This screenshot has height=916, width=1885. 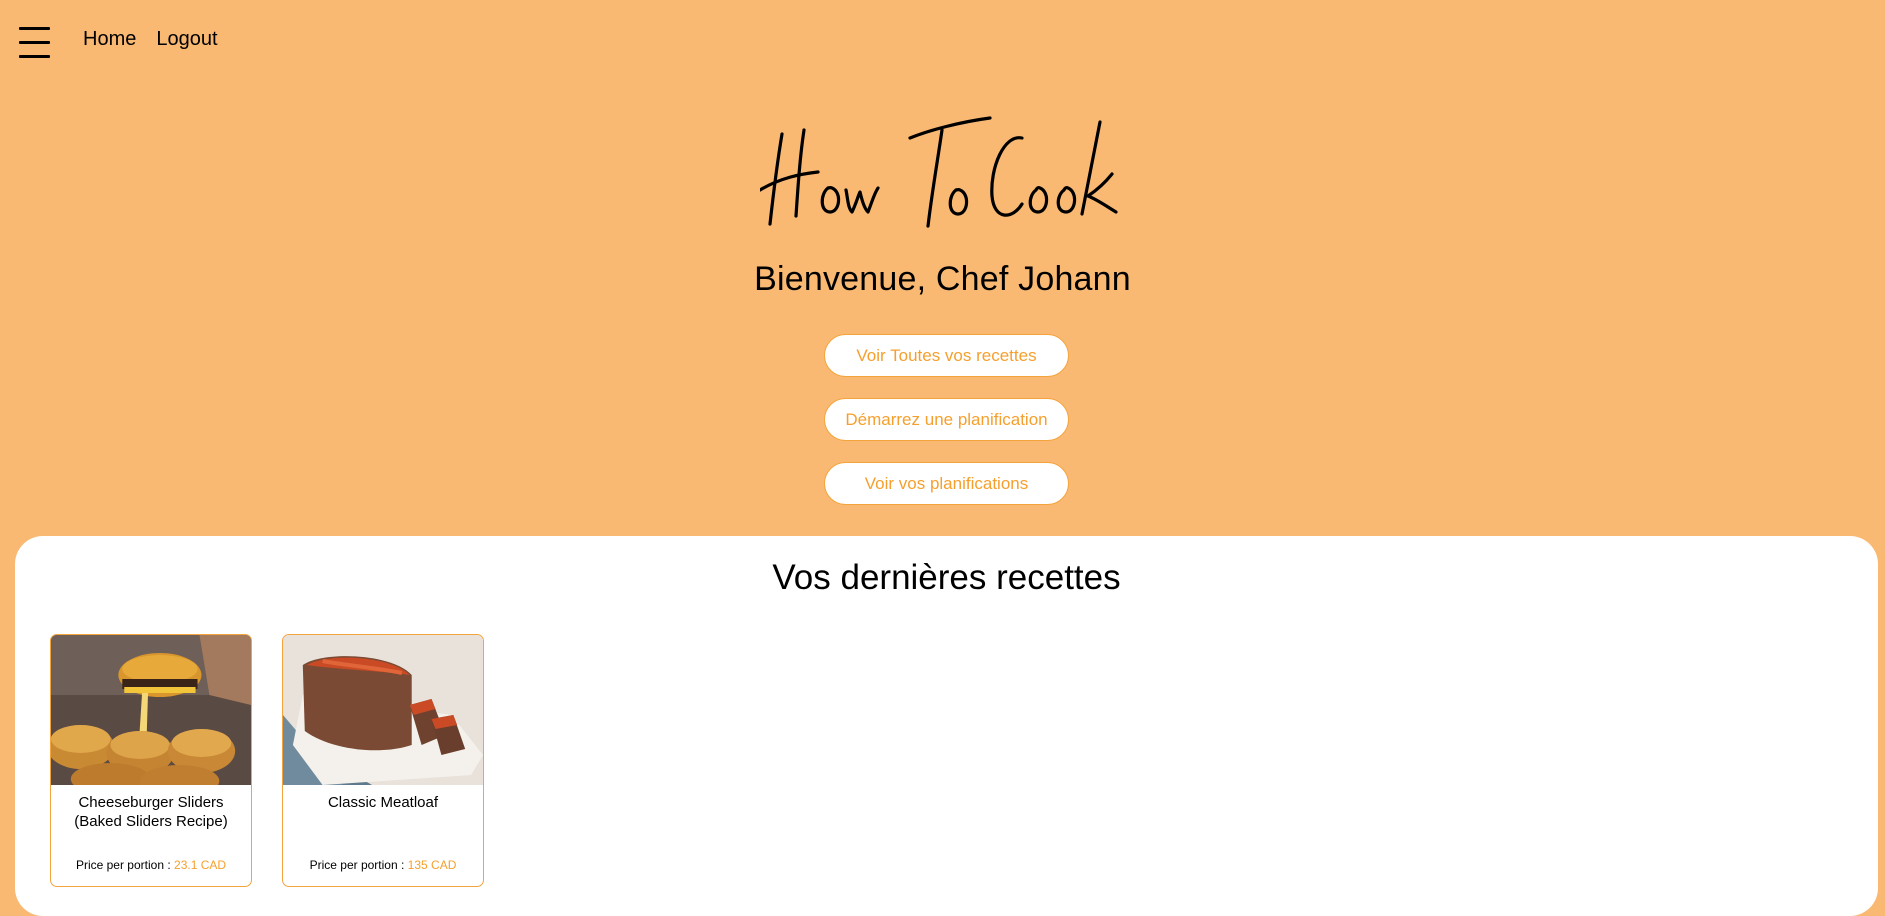 I want to click on nav-links: Home Logout, so click(x=150, y=39).